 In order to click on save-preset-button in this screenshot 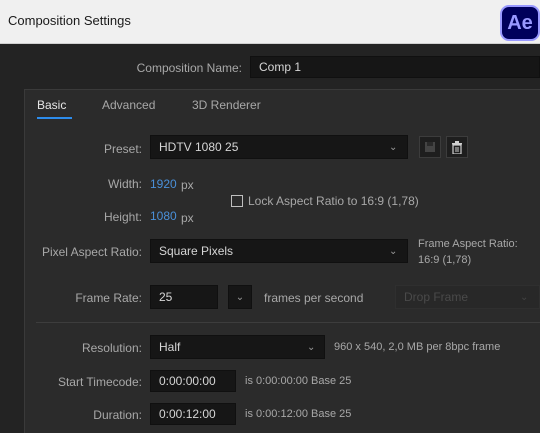, I will do `click(430, 147)`.